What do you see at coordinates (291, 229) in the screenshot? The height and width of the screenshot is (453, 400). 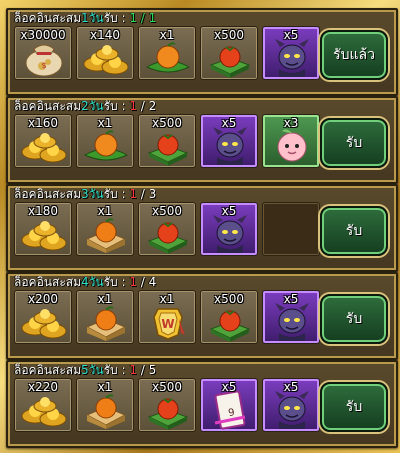 I see `empty-slot` at bounding box center [291, 229].